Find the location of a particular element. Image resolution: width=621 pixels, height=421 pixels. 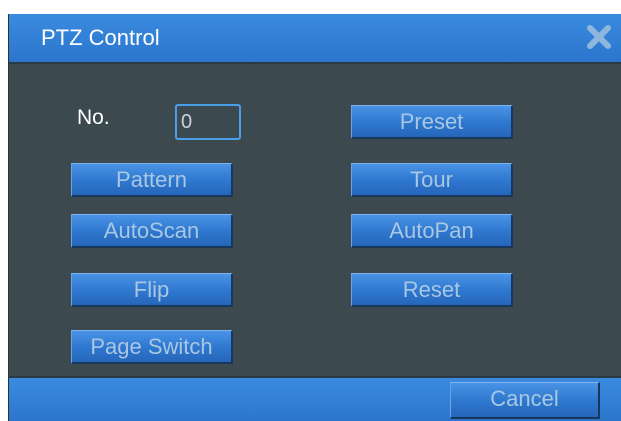

close-icon is located at coordinates (599, 37).